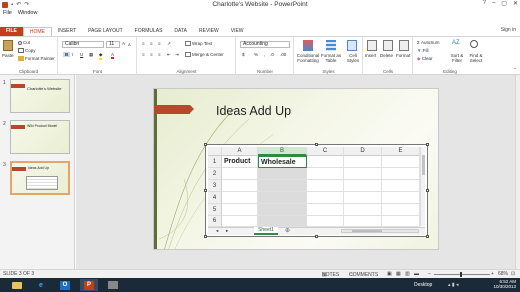 This screenshot has width=520, height=292. I want to click on cell-e4, so click(401, 198).